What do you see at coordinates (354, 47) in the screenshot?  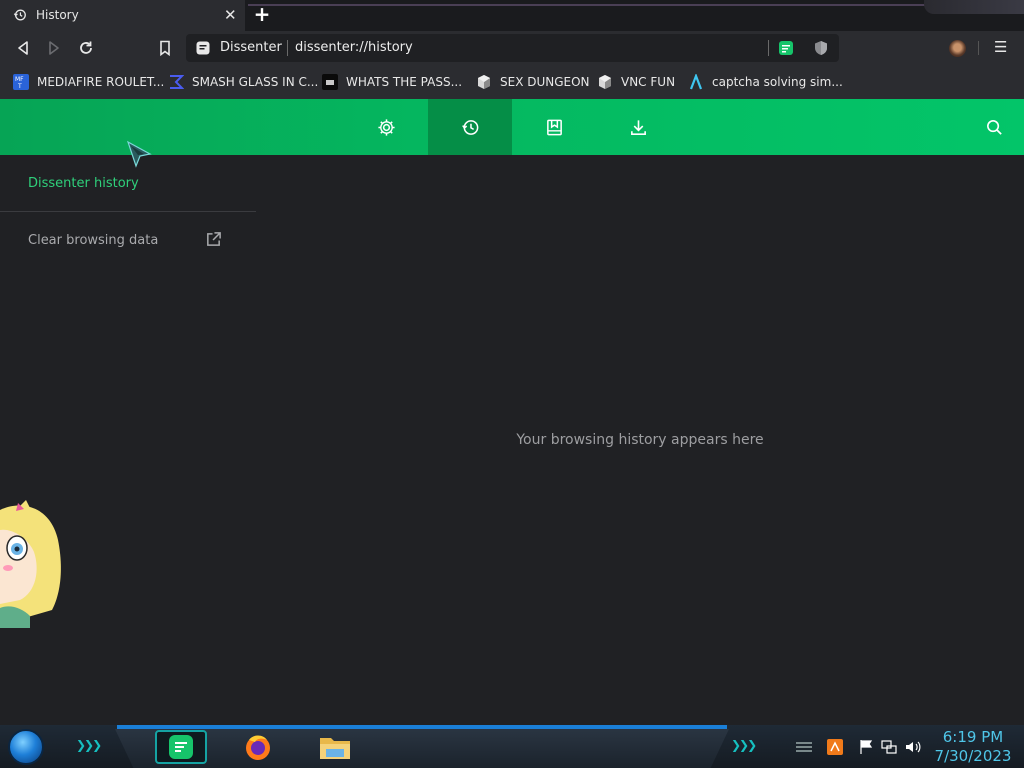 I see `url-text: dissenter://history` at bounding box center [354, 47].